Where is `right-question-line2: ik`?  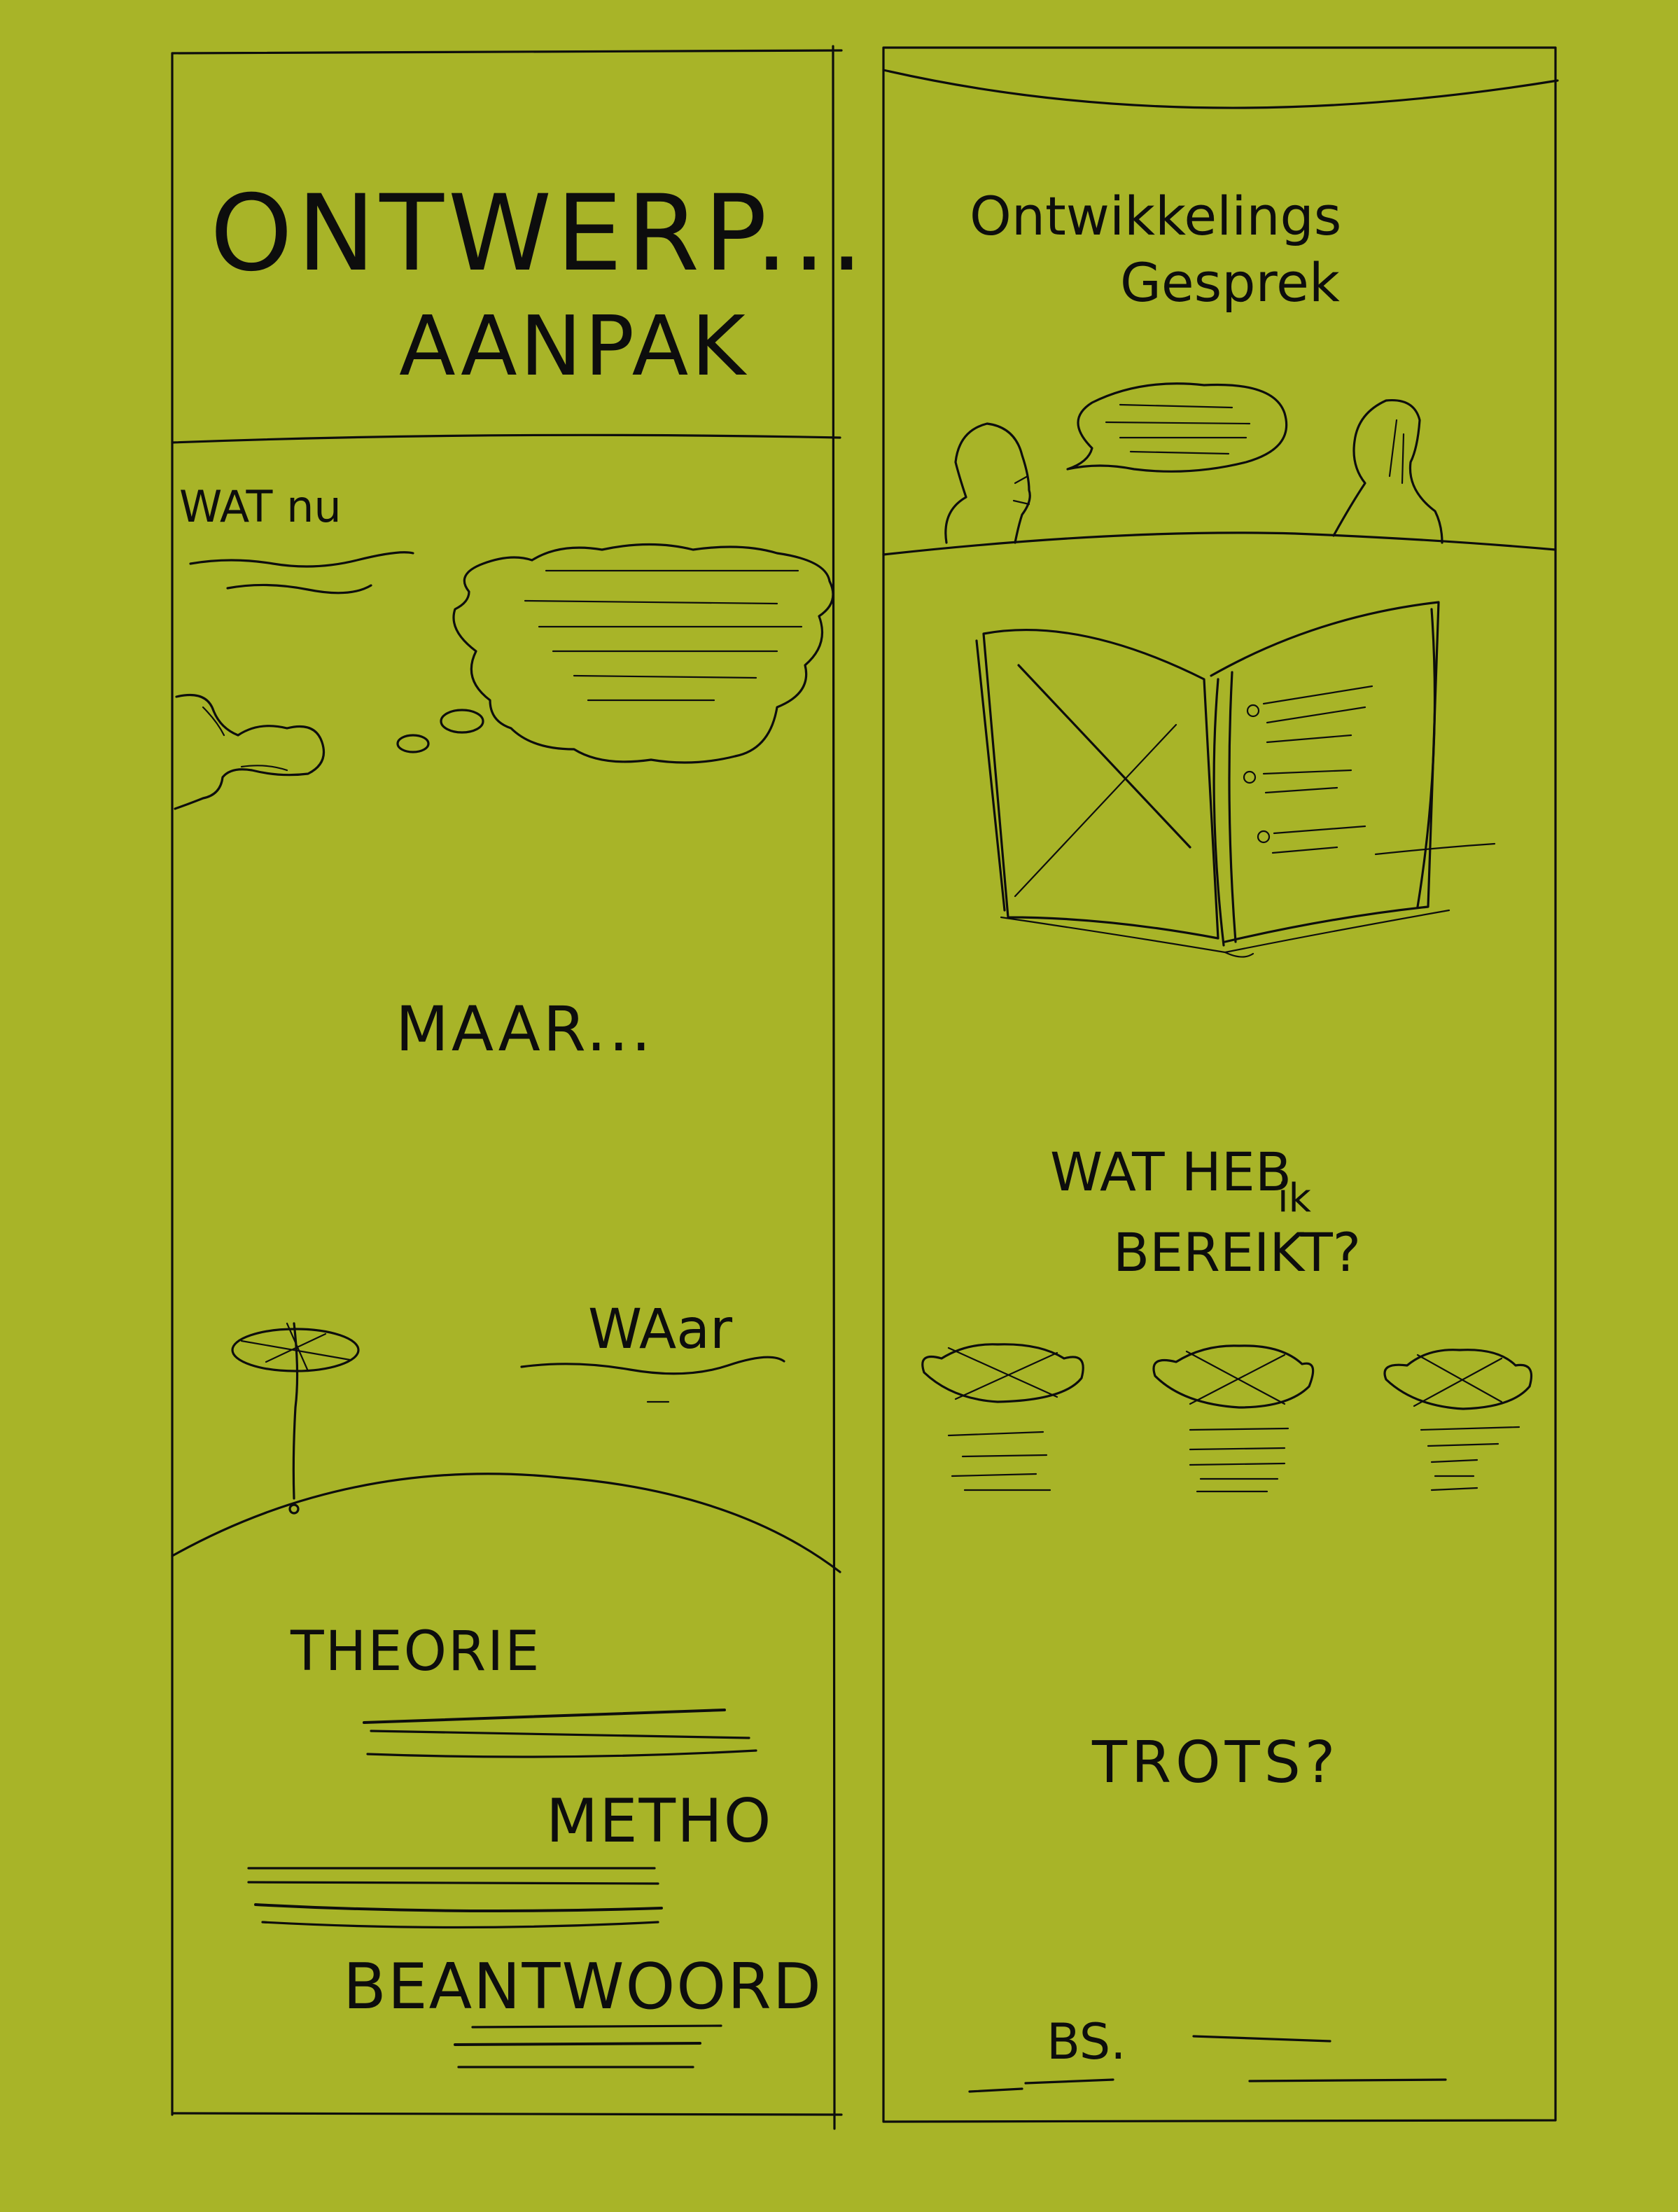
right-question-line2: ik is located at coordinates (1295, 1199).